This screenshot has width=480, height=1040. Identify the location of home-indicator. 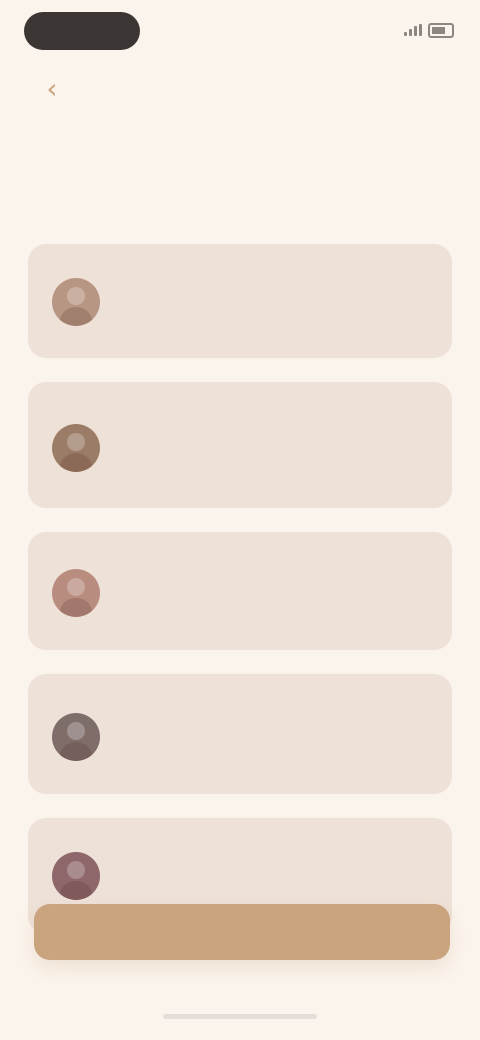
(240, 1016).